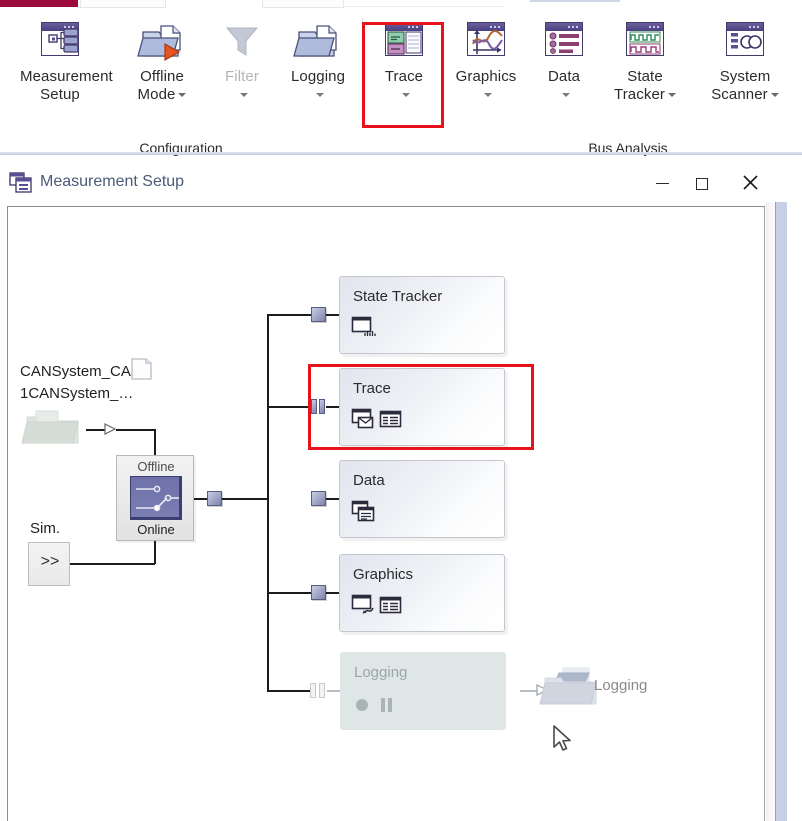 Image resolution: width=802 pixels, height=821 pixels. I want to click on record-icon, so click(362, 705).